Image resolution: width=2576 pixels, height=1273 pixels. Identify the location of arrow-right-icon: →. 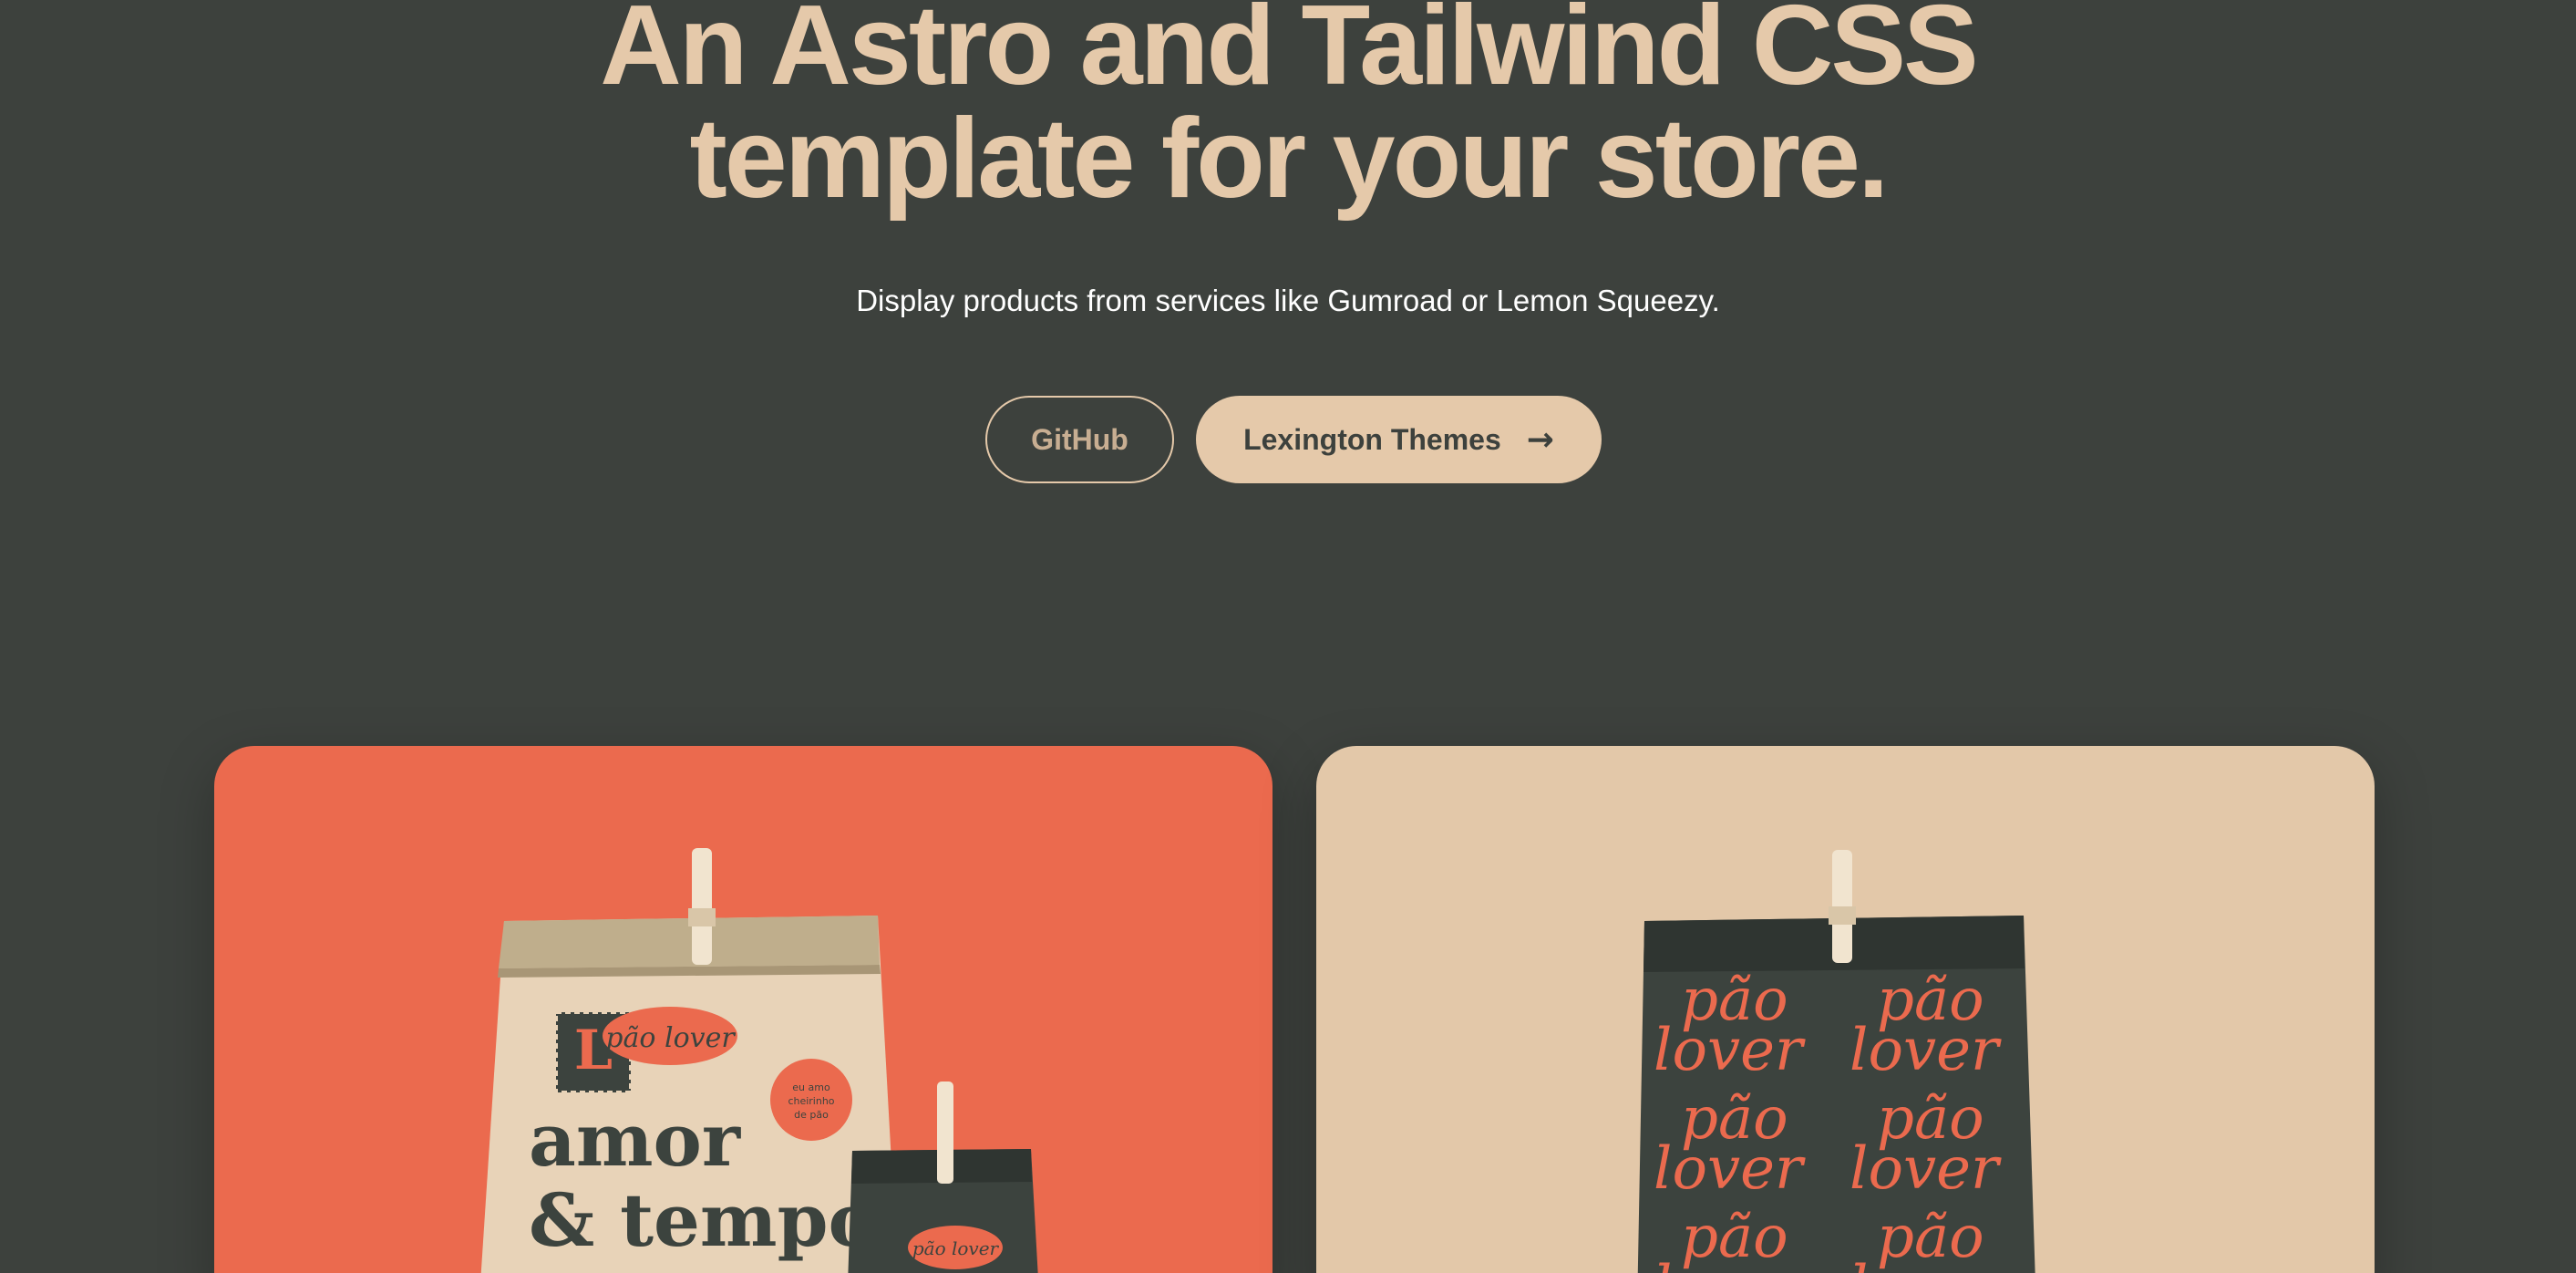
(1540, 439).